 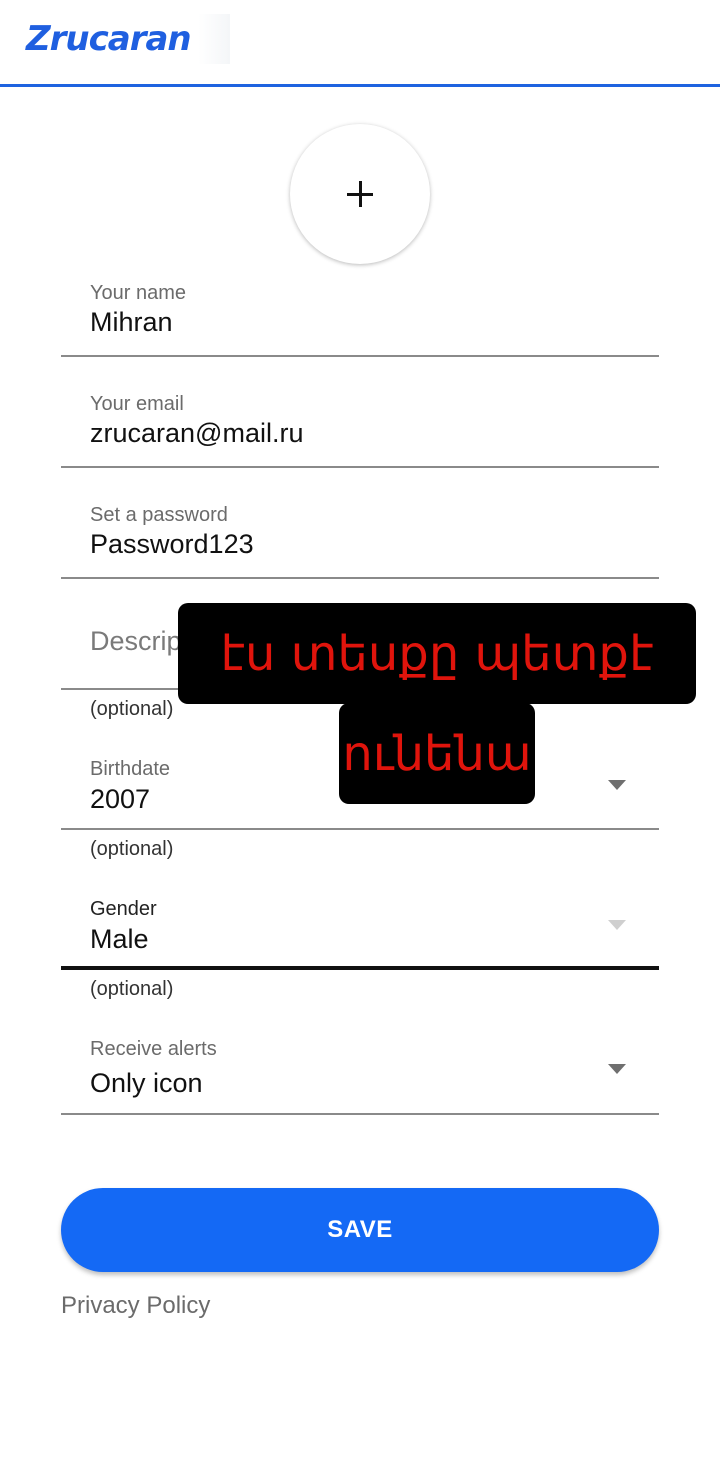 I want to click on add-photo-button, so click(x=360, y=194).